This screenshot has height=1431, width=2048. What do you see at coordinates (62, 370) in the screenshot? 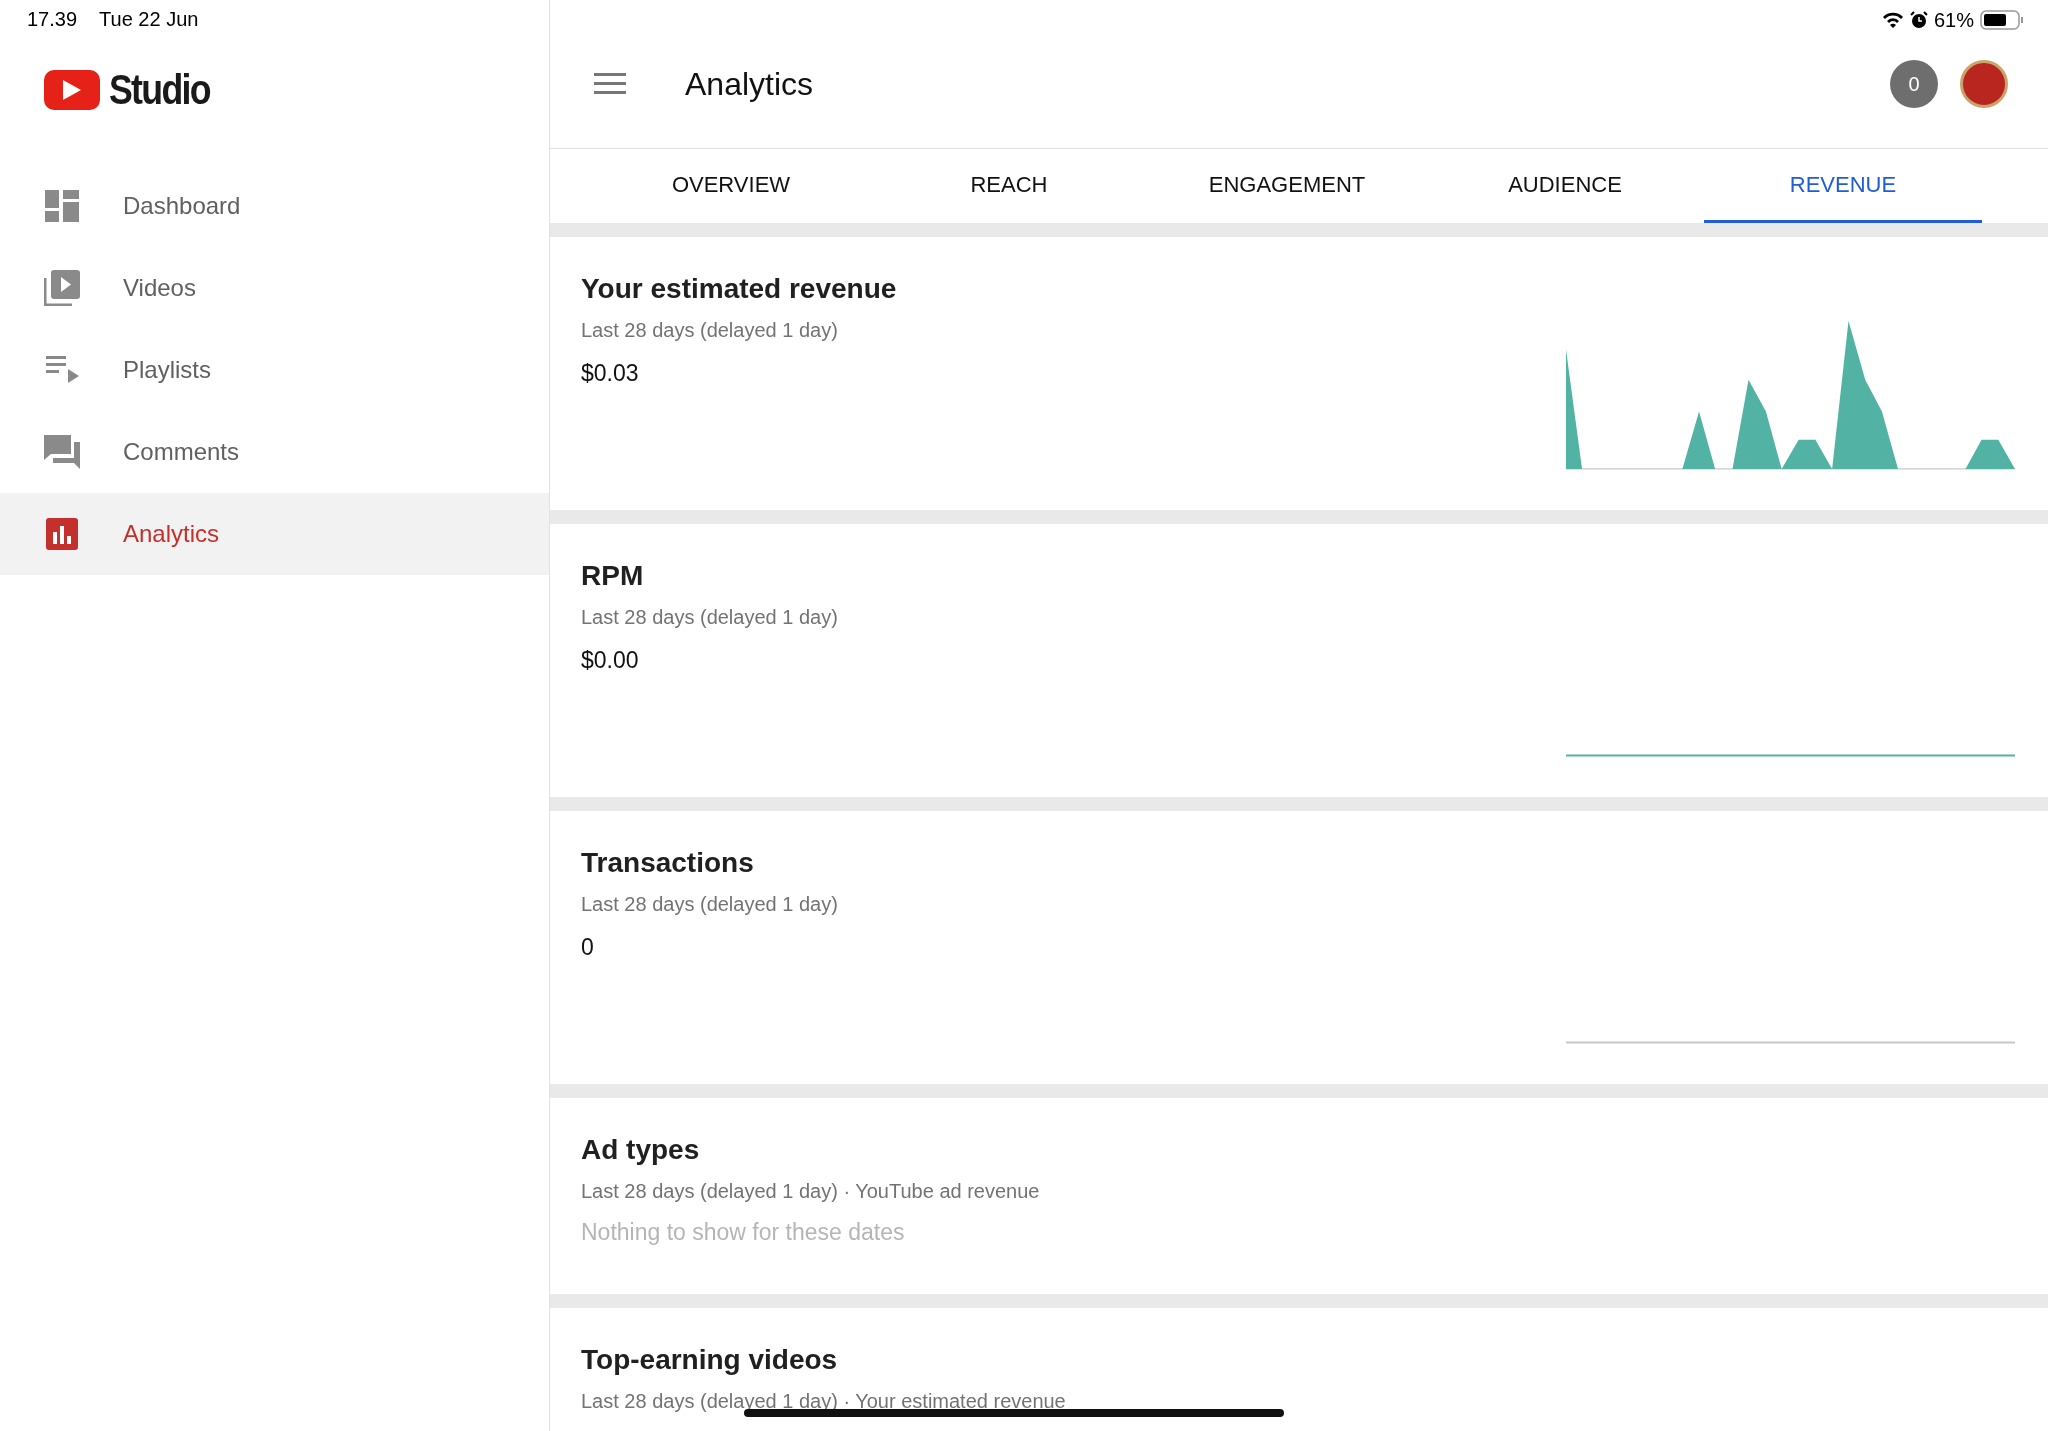
I see `playlist-icon` at bounding box center [62, 370].